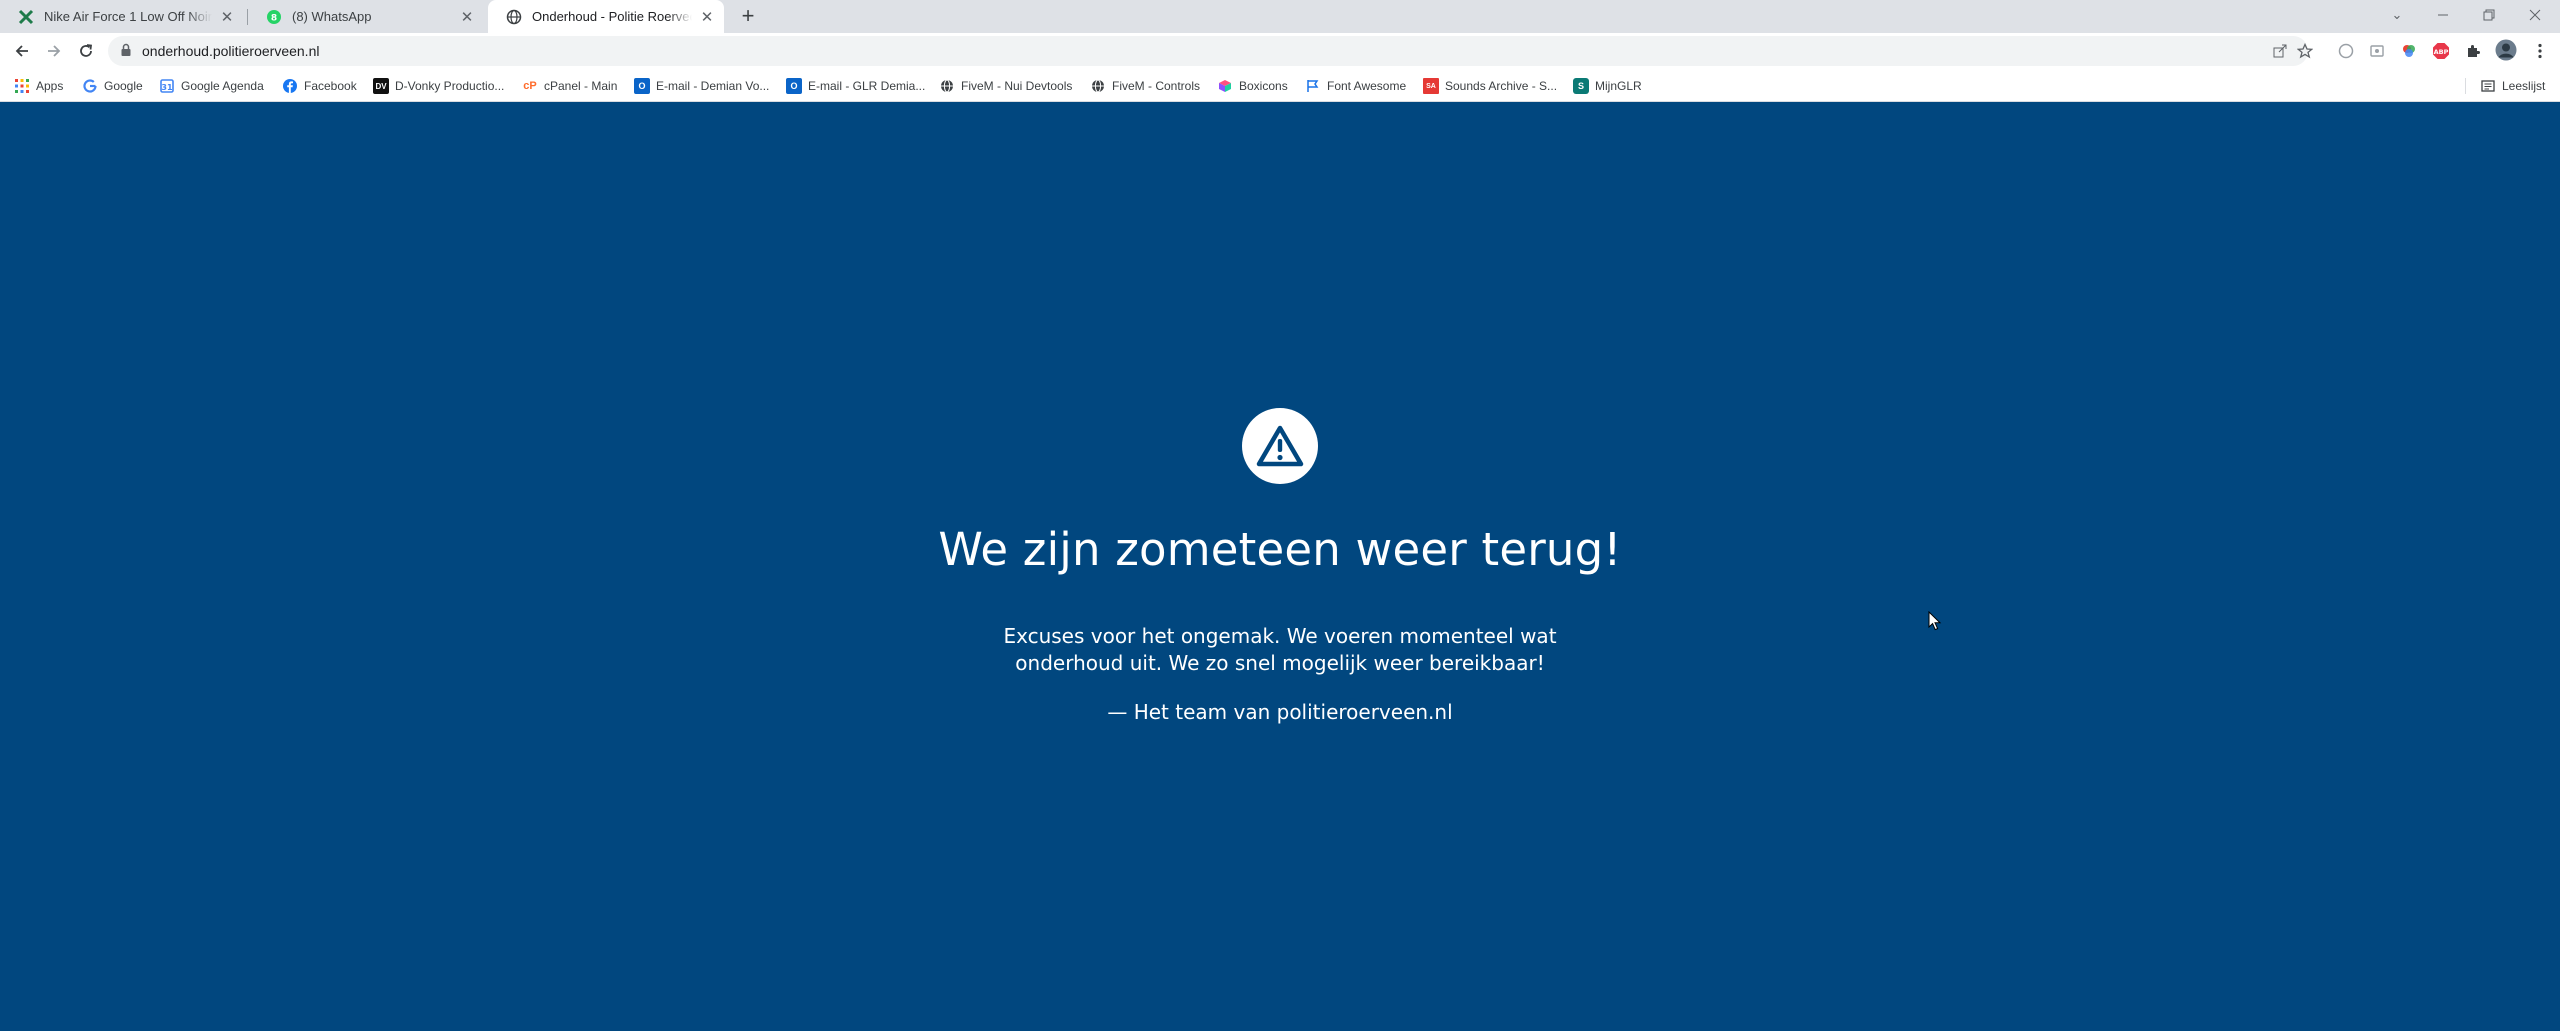 Image resolution: width=2560 pixels, height=1031 pixels. I want to click on mouse-cursor-icon, so click(1935, 623).